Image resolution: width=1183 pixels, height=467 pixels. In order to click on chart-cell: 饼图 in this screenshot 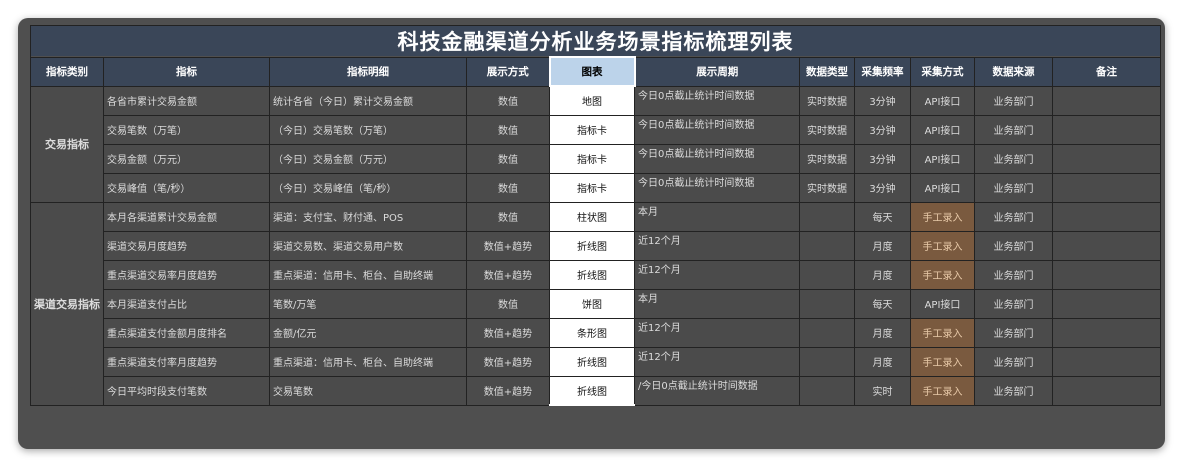, I will do `click(592, 303)`.